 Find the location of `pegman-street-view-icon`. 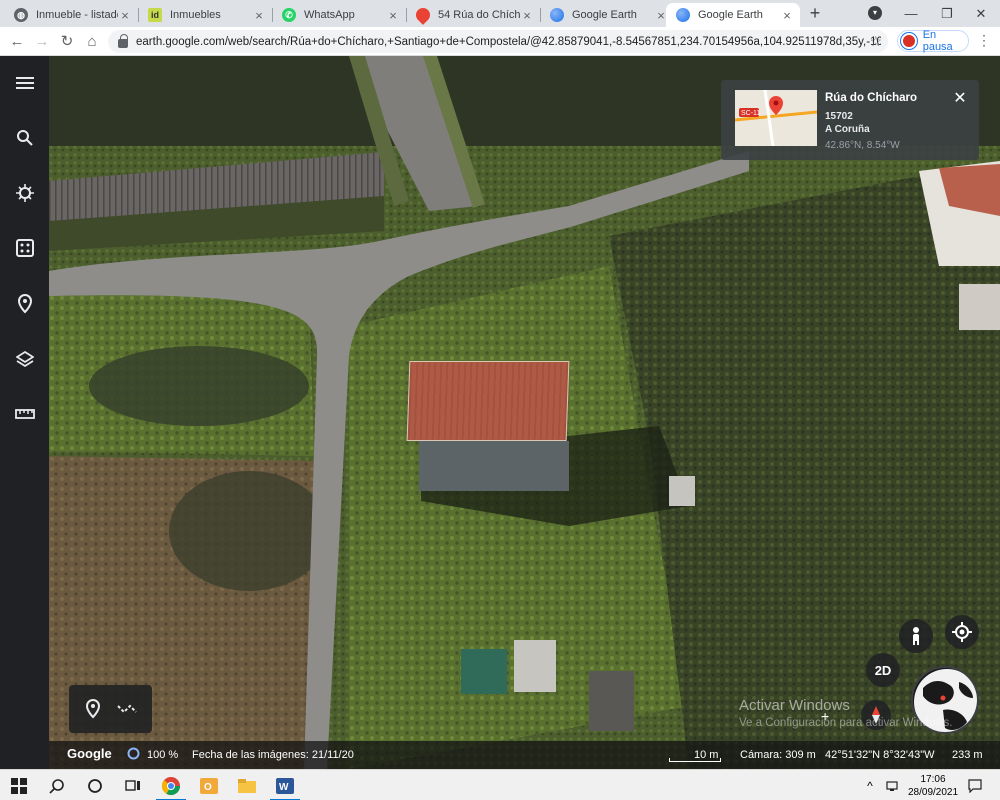

pegman-street-view-icon is located at coordinates (916, 636).